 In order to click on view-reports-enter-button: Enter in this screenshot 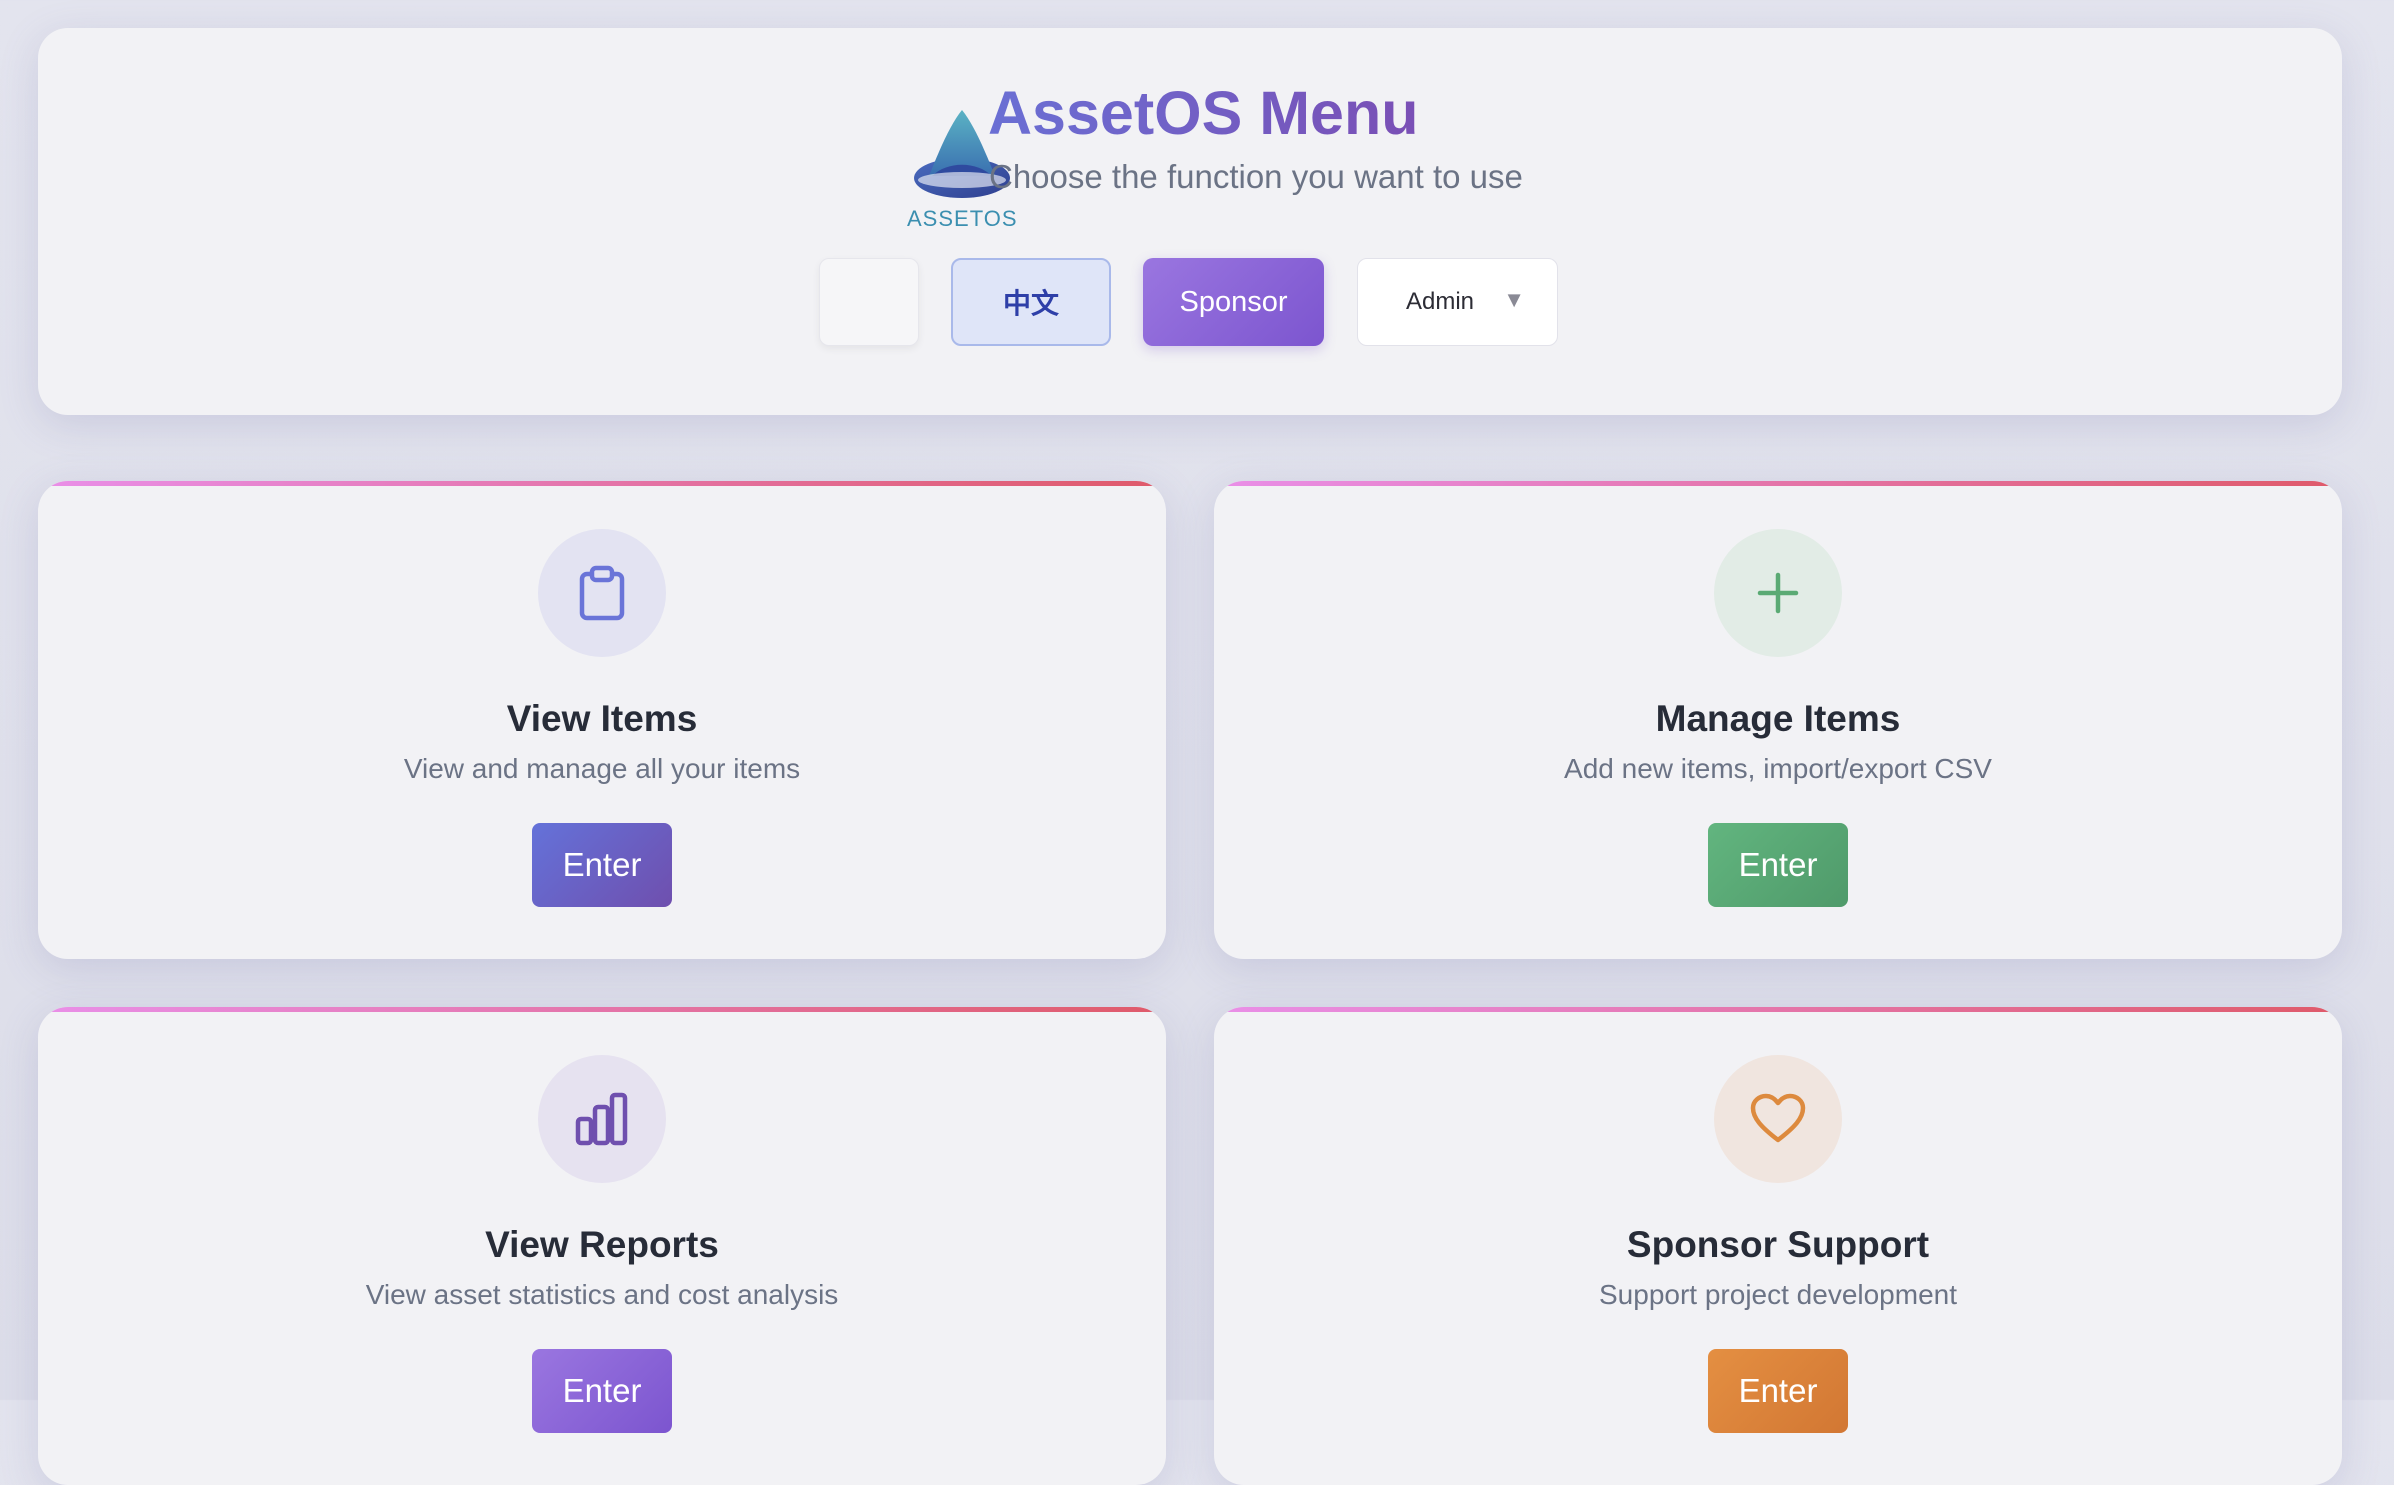, I will do `click(602, 1391)`.